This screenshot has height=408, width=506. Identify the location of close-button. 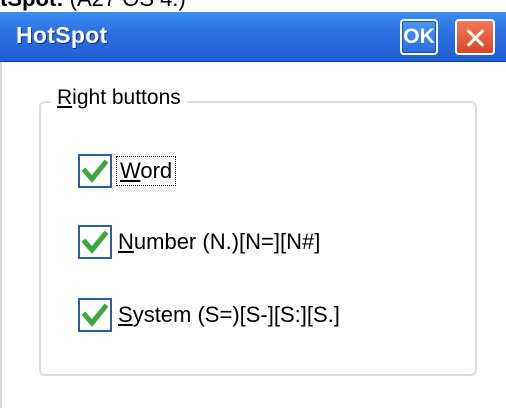
(475, 37).